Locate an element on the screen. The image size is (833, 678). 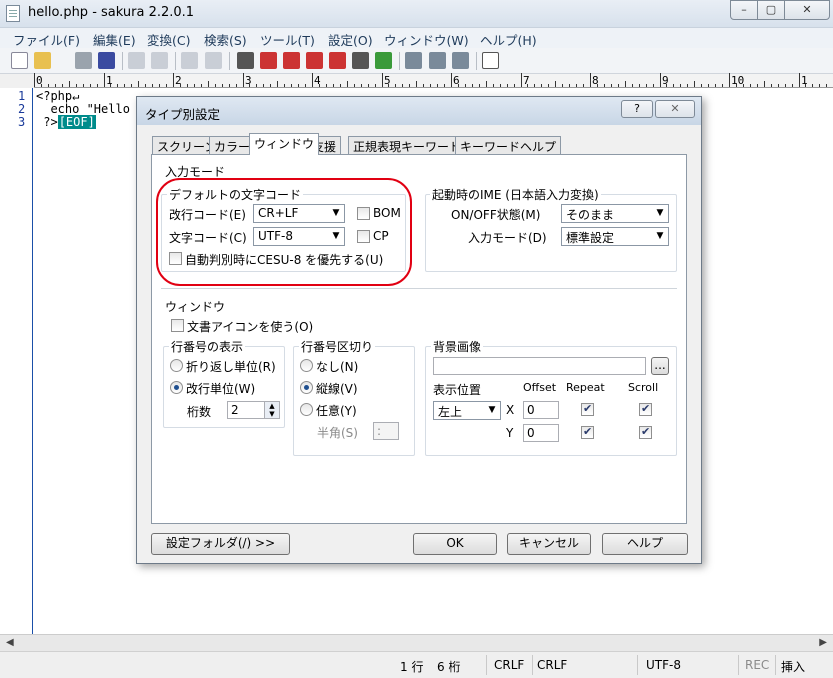
mark-icon is located at coordinates (337, 60).